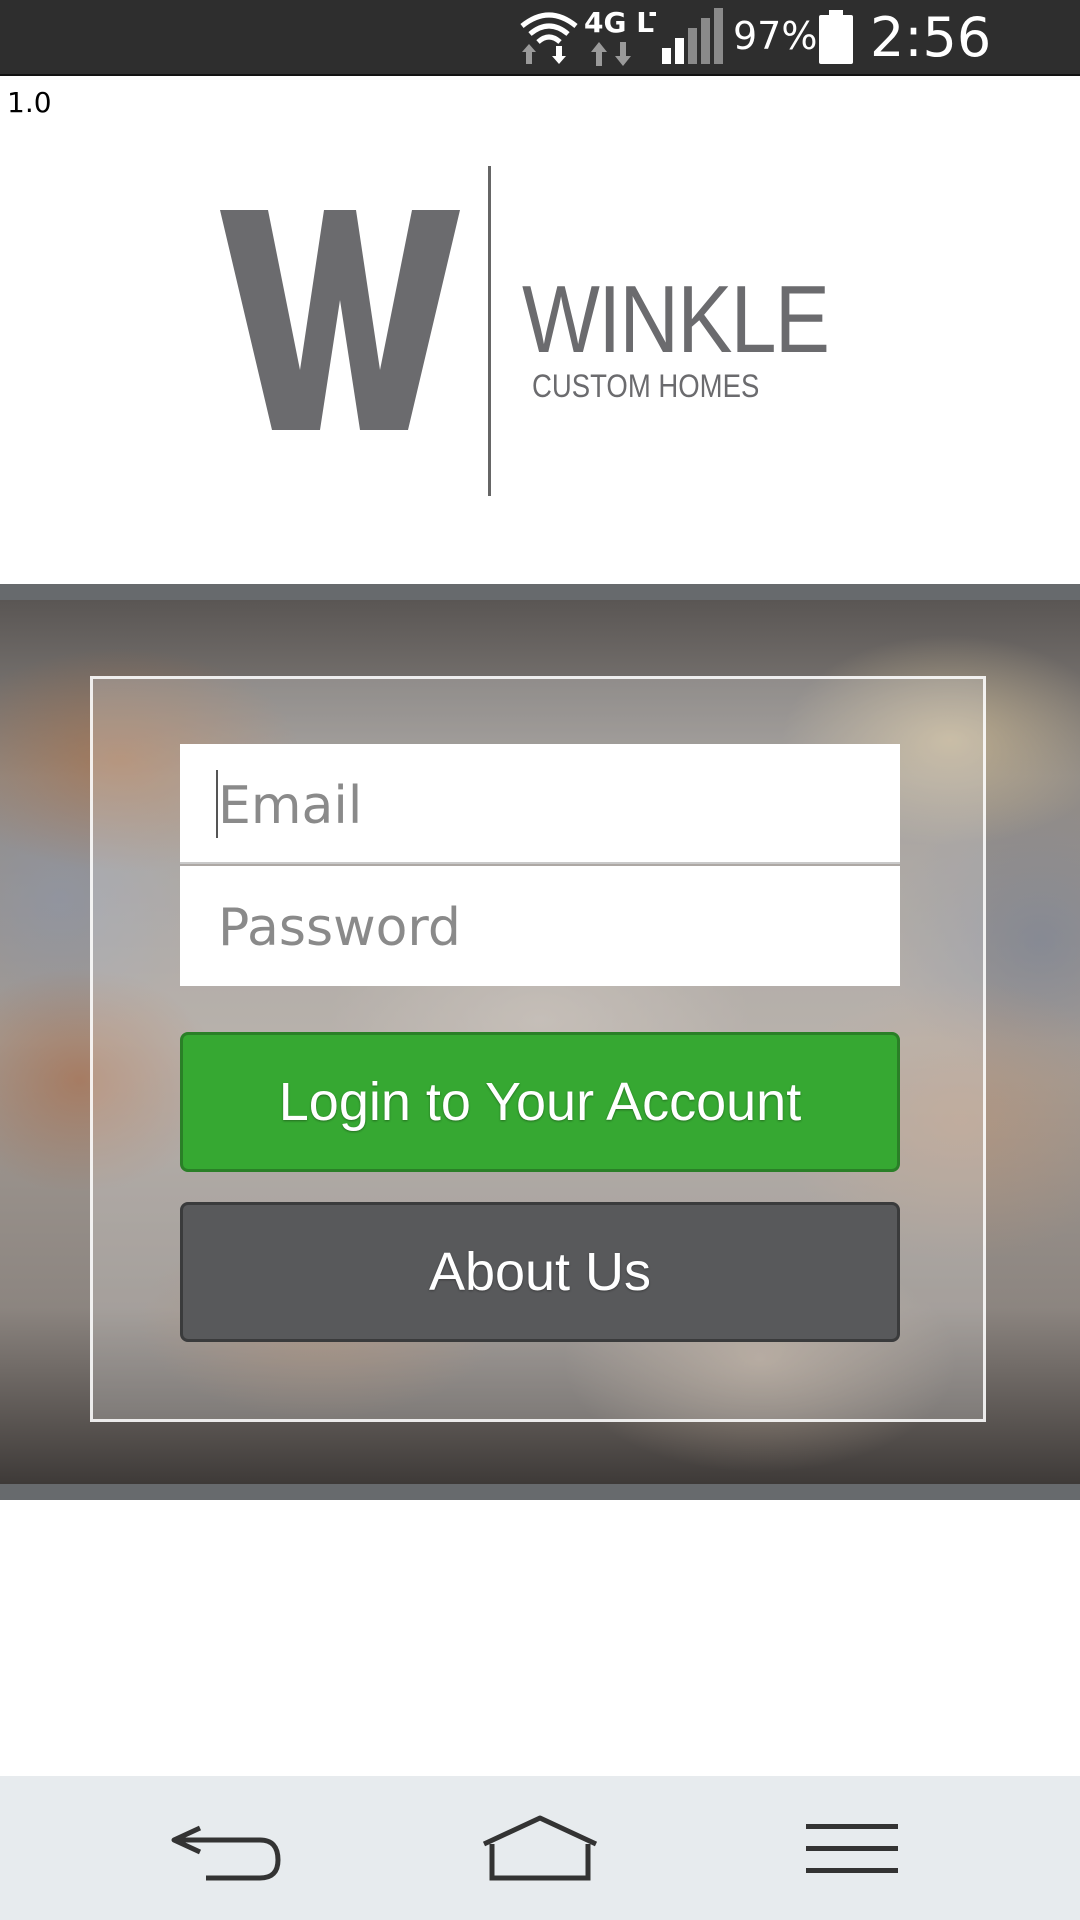 The image size is (1080, 1920). Describe the element at coordinates (540, 926) in the screenshot. I see `password-field: Password` at that location.